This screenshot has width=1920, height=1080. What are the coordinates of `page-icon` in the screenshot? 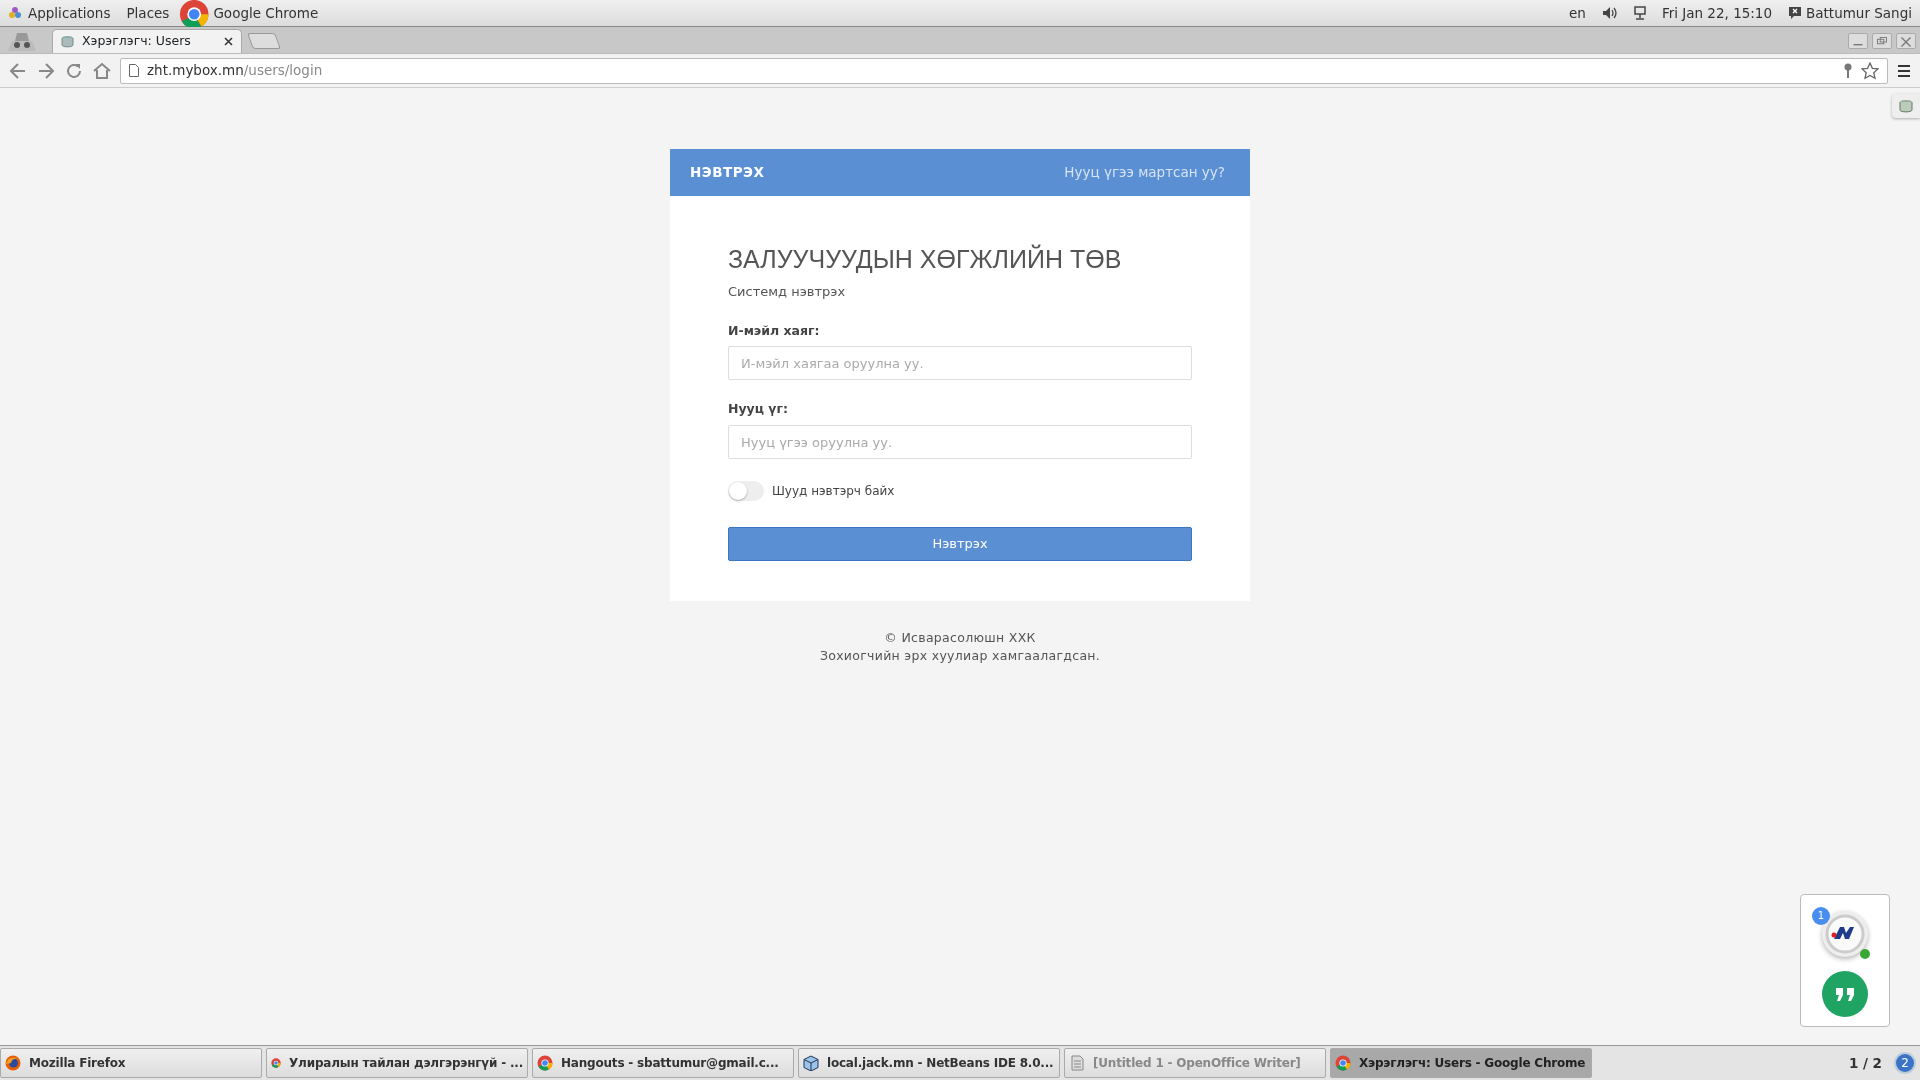 It's located at (134, 70).